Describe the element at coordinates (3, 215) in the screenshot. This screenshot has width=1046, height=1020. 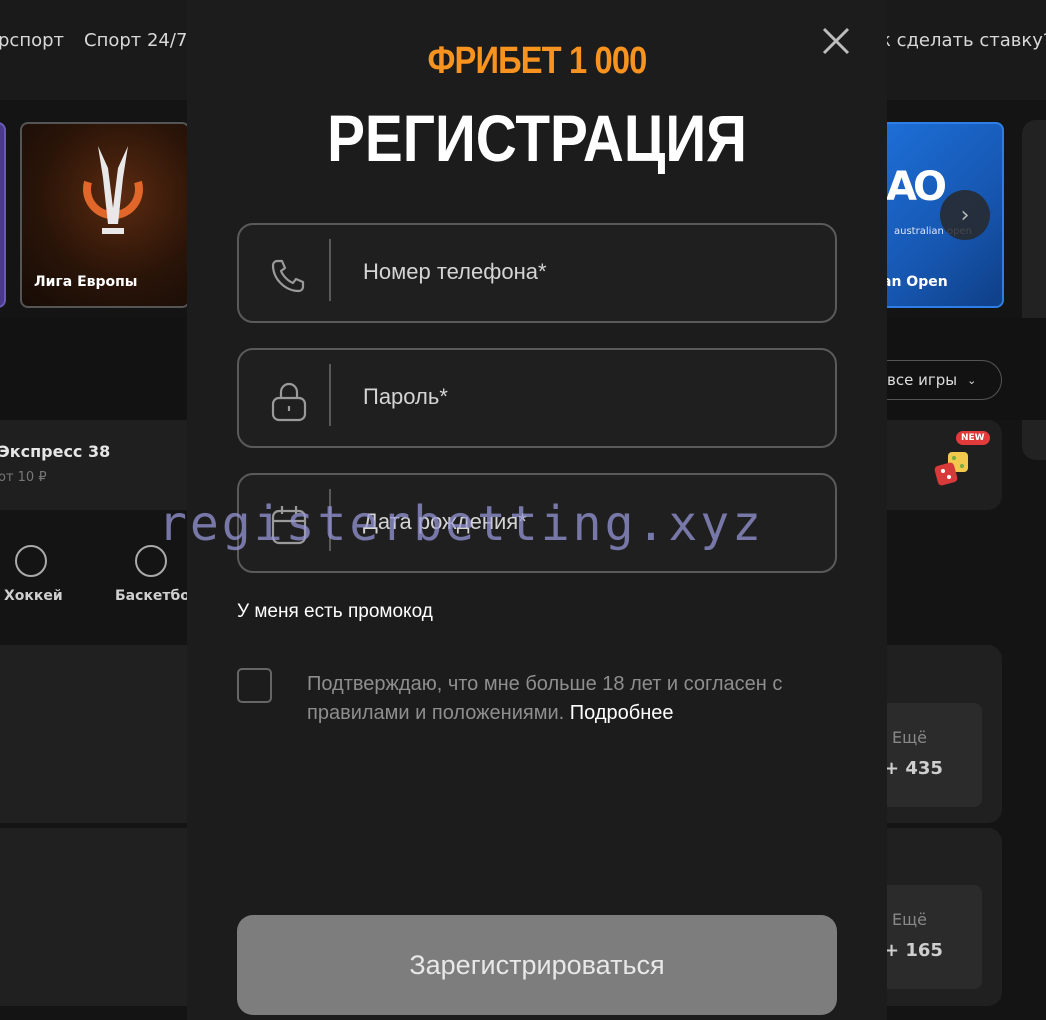
I see `carousel-card-partial` at that location.